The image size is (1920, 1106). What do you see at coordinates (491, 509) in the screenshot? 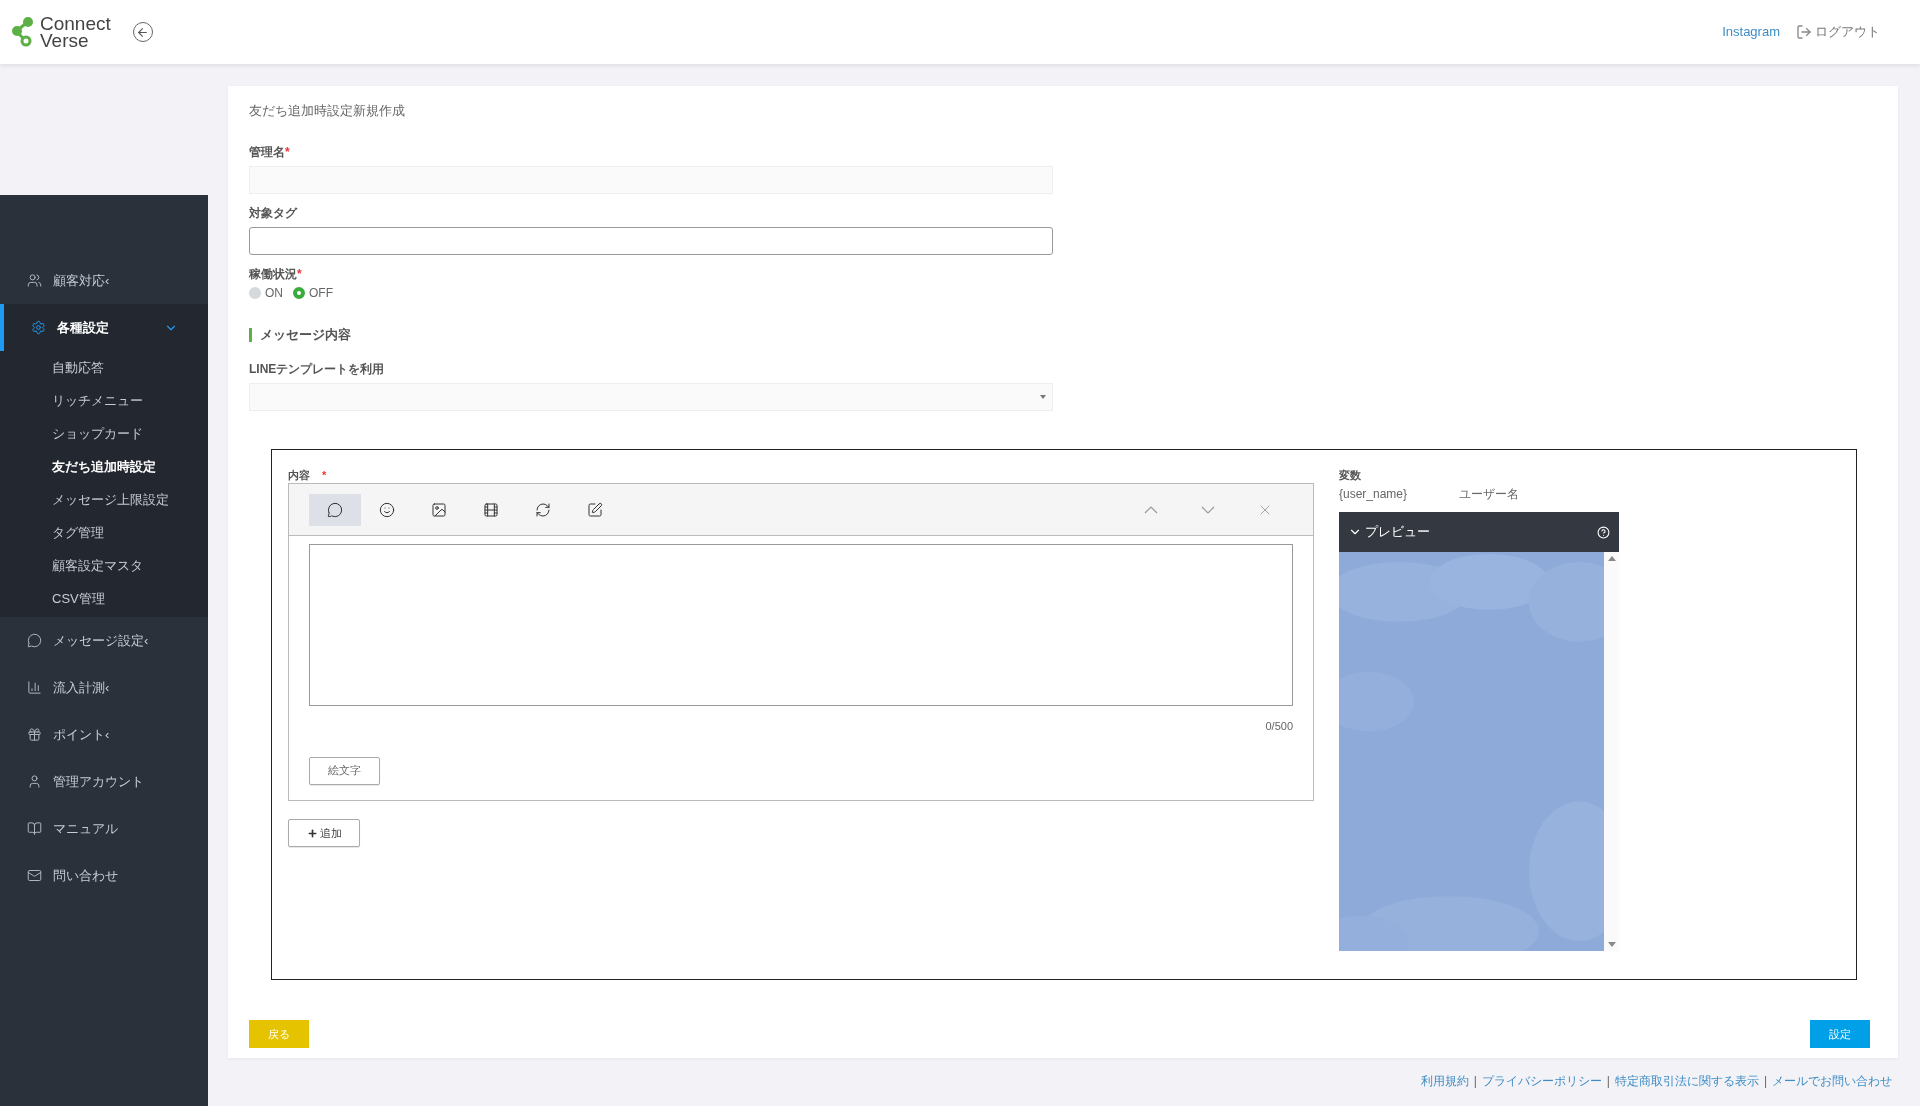
I see `film-icon` at bounding box center [491, 509].